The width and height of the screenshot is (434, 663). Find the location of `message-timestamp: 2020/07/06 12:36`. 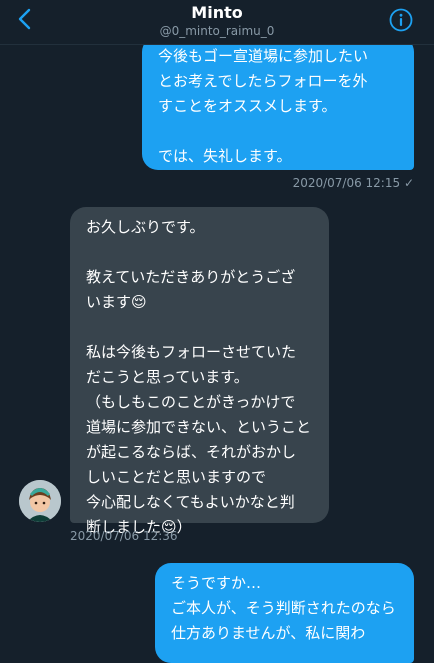

message-timestamp: 2020/07/06 12:36 is located at coordinates (124, 536).